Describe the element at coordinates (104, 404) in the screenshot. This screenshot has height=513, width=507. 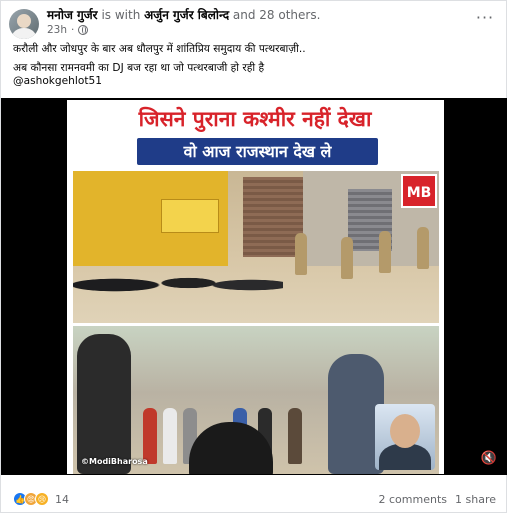
I see `foreground-person` at that location.